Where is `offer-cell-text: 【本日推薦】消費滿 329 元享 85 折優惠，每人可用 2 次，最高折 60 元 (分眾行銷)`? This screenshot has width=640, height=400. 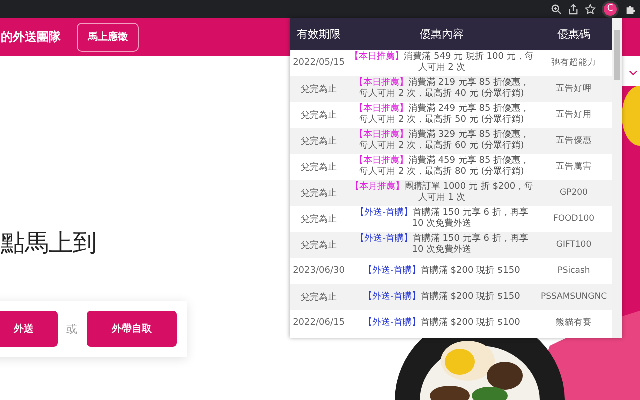 offer-cell-text: 【本日推薦】消費滿 329 元享 85 折優惠，每人可用 2 次，最高折 60 元 (分眾行銷) is located at coordinates (442, 141).